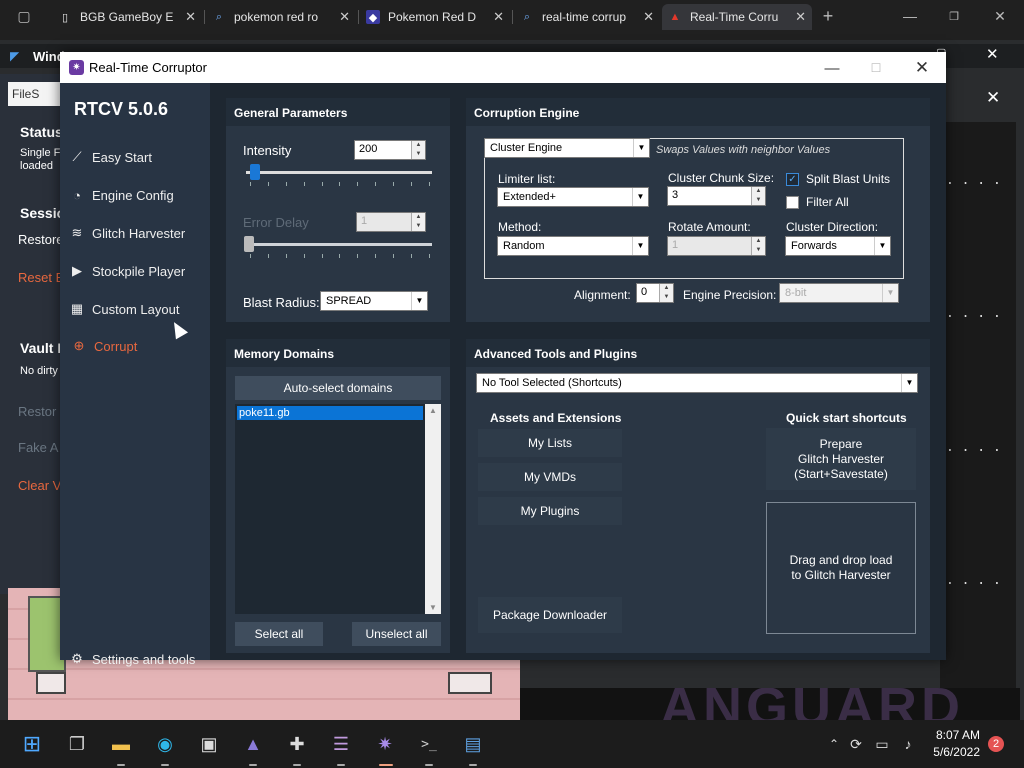 The width and height of the screenshot is (1024, 768). Describe the element at coordinates (839, 293) in the screenshot. I see `engine-precision-select: 8-bit ▼` at that location.